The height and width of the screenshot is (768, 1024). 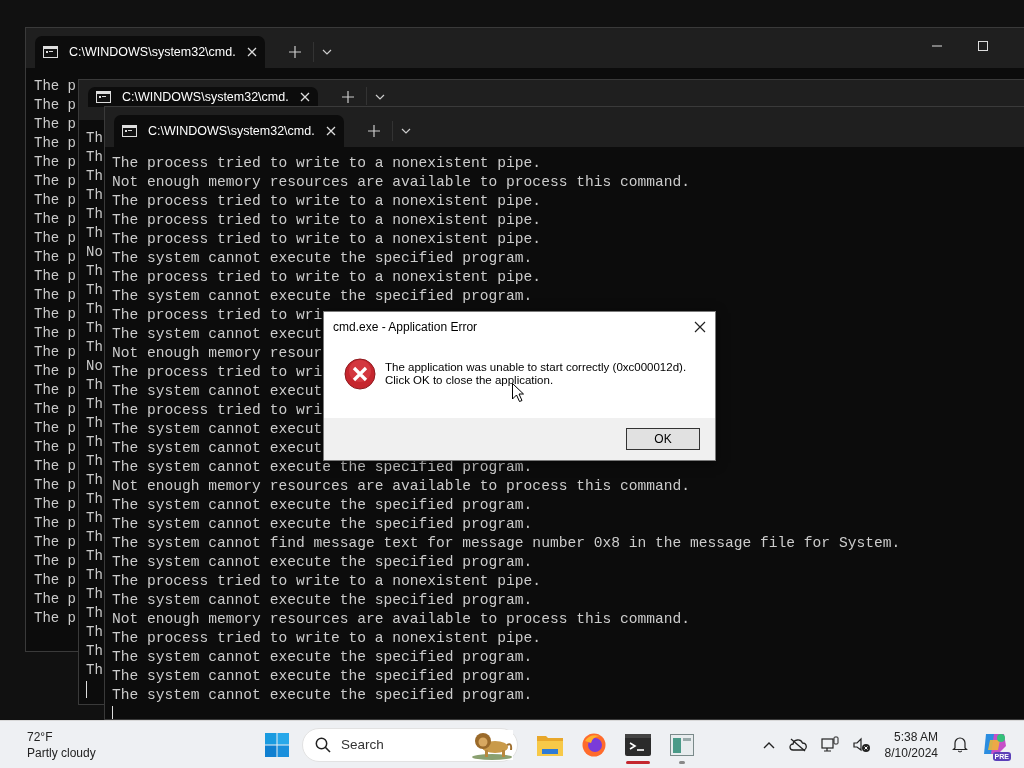 What do you see at coordinates (995, 743) in the screenshot?
I see `copilot-icon` at bounding box center [995, 743].